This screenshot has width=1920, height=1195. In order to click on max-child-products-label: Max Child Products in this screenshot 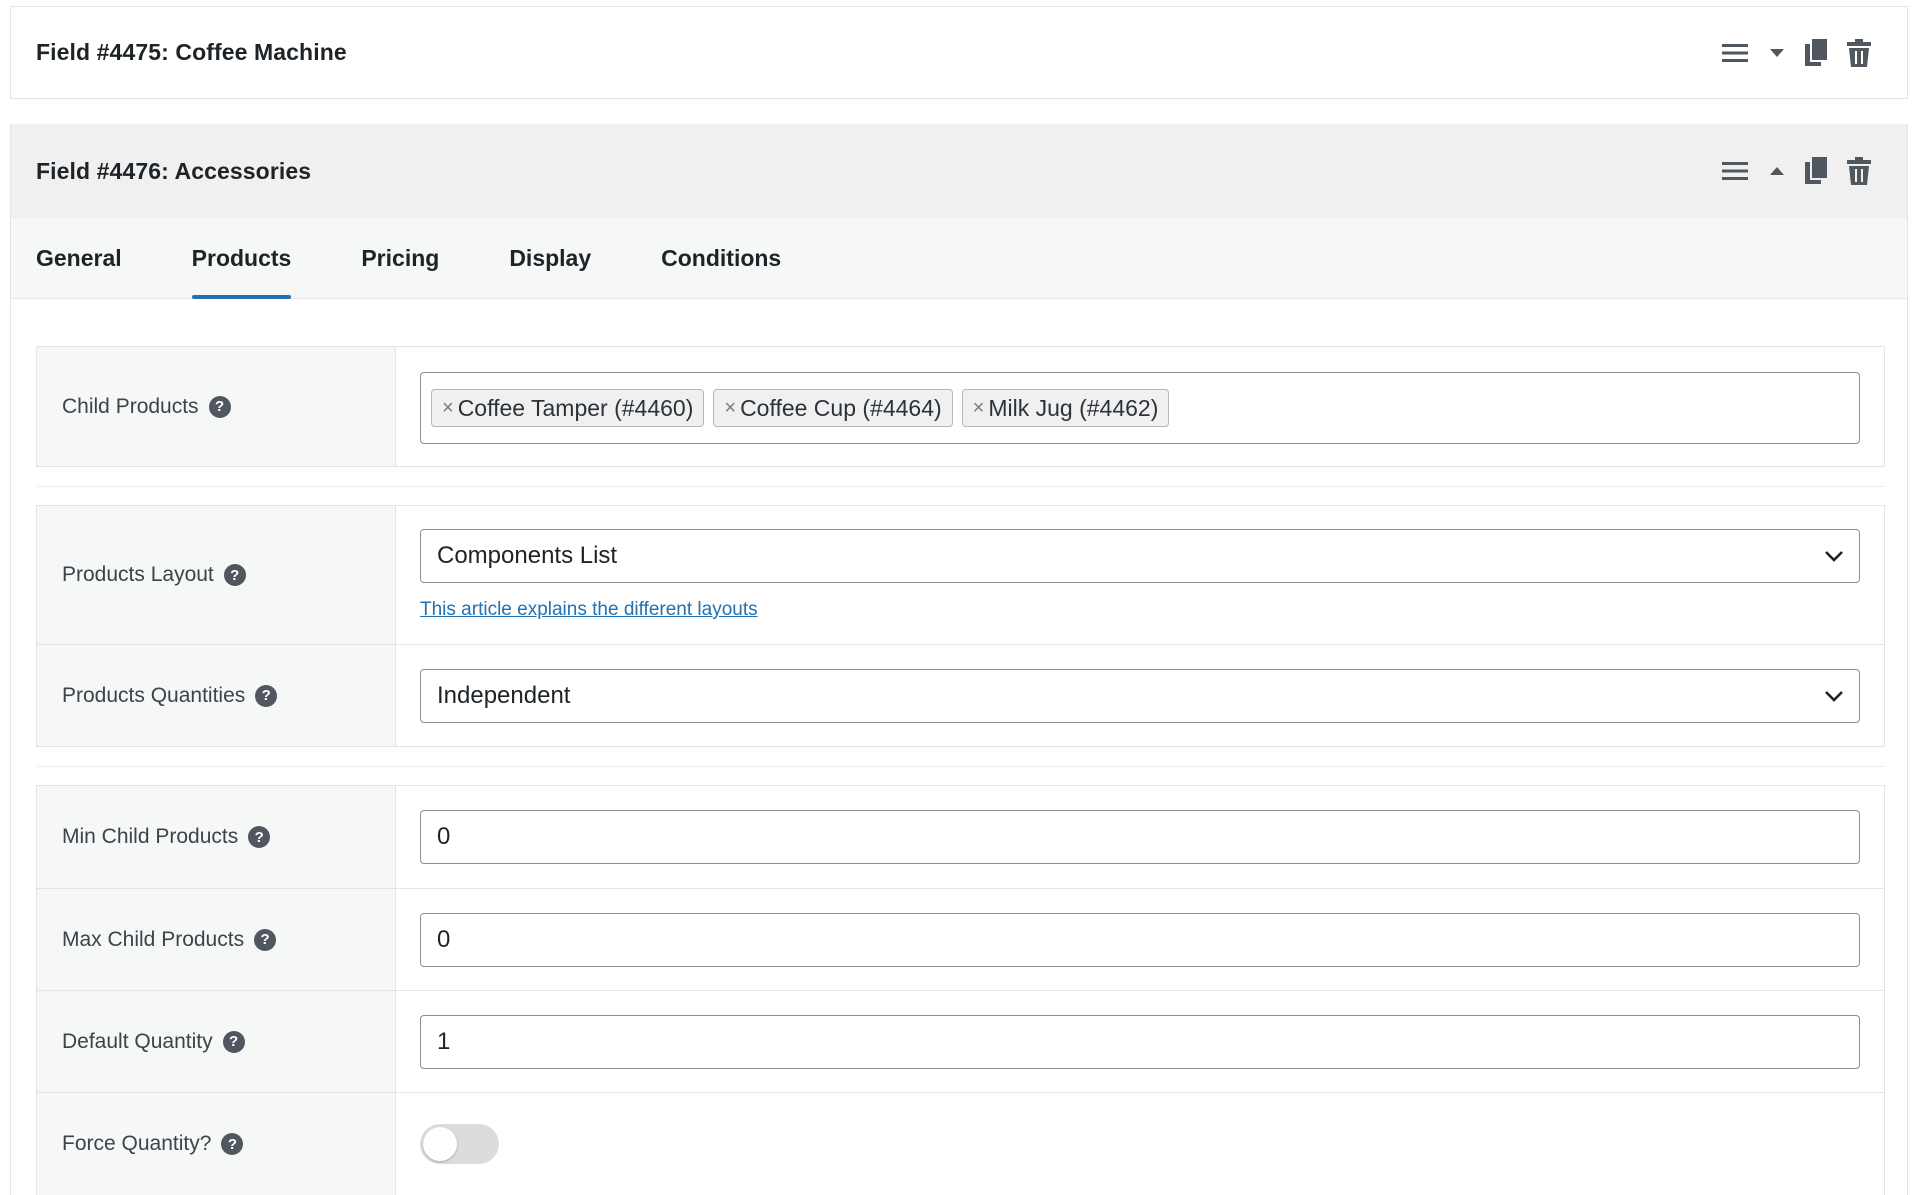, I will do `click(153, 939)`.